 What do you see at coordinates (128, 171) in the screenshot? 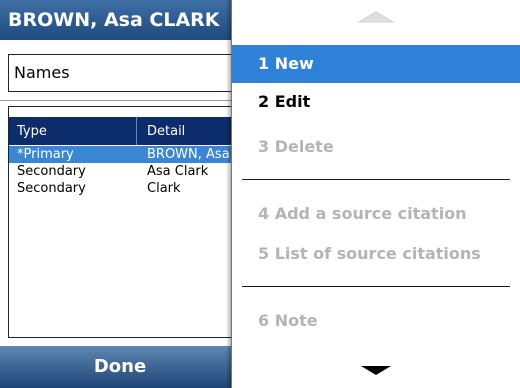
I see `table-row: Secondary Asa Clark` at bounding box center [128, 171].